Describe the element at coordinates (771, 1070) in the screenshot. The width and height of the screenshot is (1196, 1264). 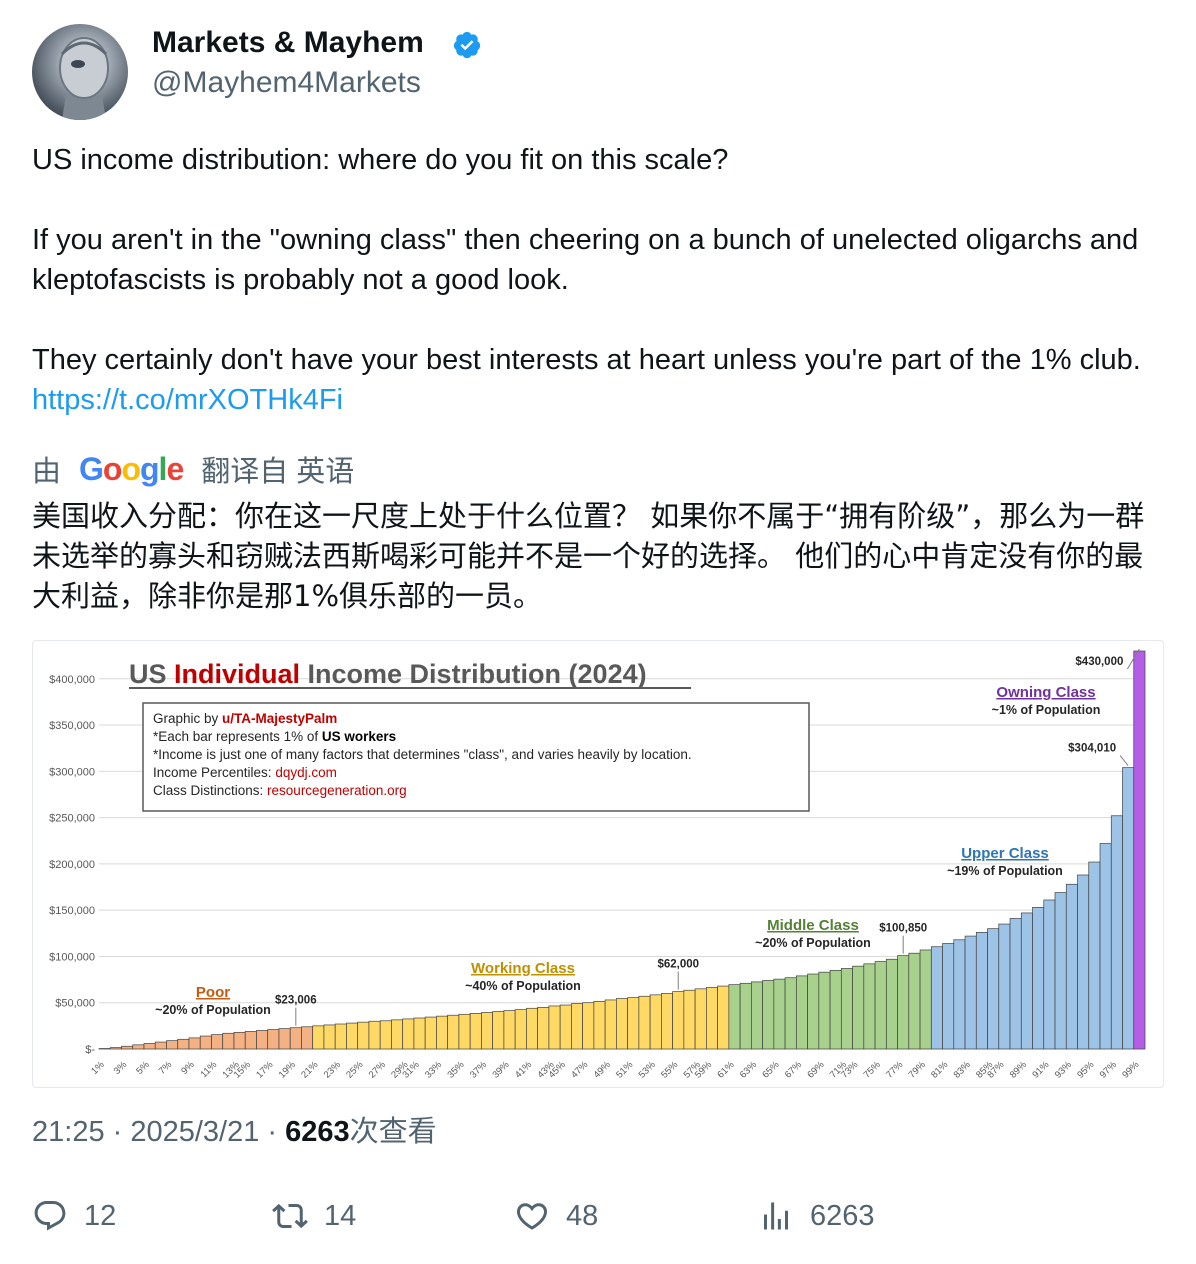
I see `x-tick-label: 65%` at that location.